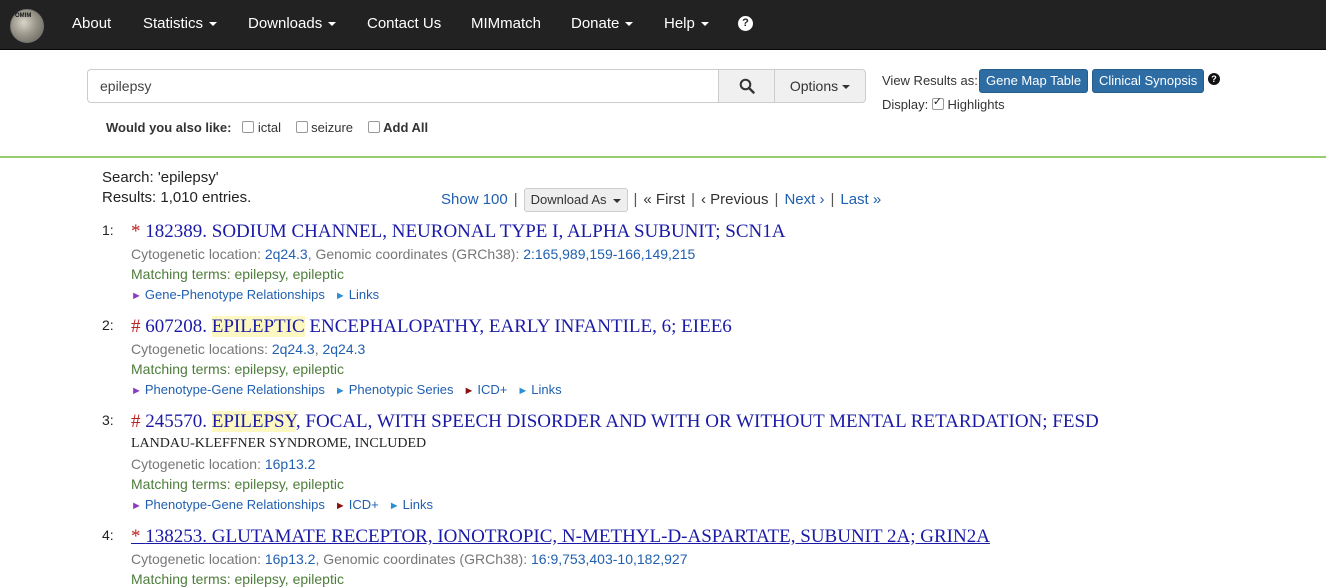  Describe the element at coordinates (136, 421) in the screenshot. I see `entry-prefix: #` at that location.